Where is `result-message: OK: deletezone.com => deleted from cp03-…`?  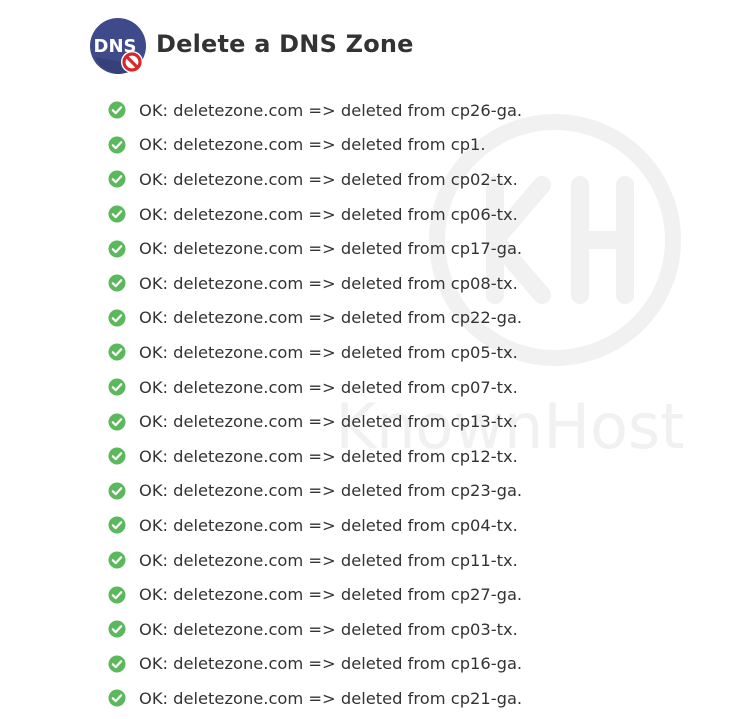
result-message: OK: deletezone.com => deleted from cp03-… is located at coordinates (328, 629).